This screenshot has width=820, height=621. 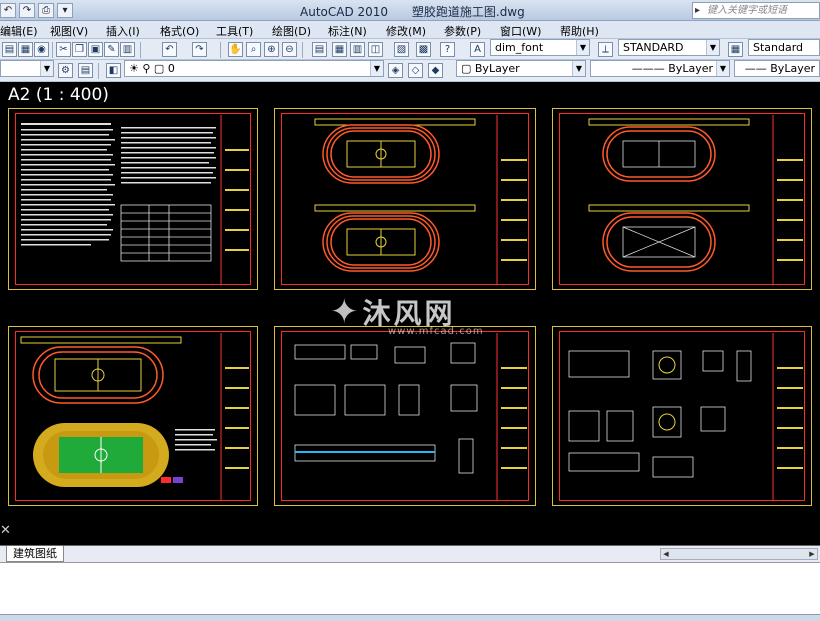 What do you see at coordinates (792, 68) in the screenshot?
I see `lineweight-value: ByLayer` at bounding box center [792, 68].